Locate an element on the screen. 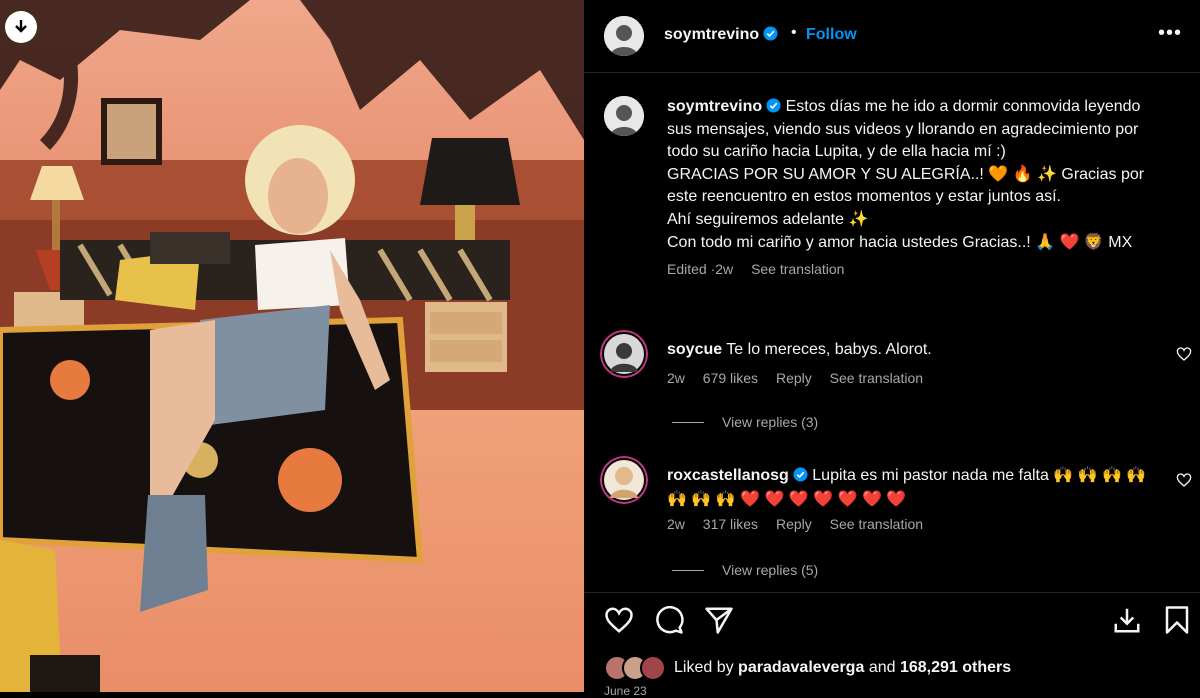 The image size is (1200, 698). view-replies-button: View replies (3) is located at coordinates (745, 422).